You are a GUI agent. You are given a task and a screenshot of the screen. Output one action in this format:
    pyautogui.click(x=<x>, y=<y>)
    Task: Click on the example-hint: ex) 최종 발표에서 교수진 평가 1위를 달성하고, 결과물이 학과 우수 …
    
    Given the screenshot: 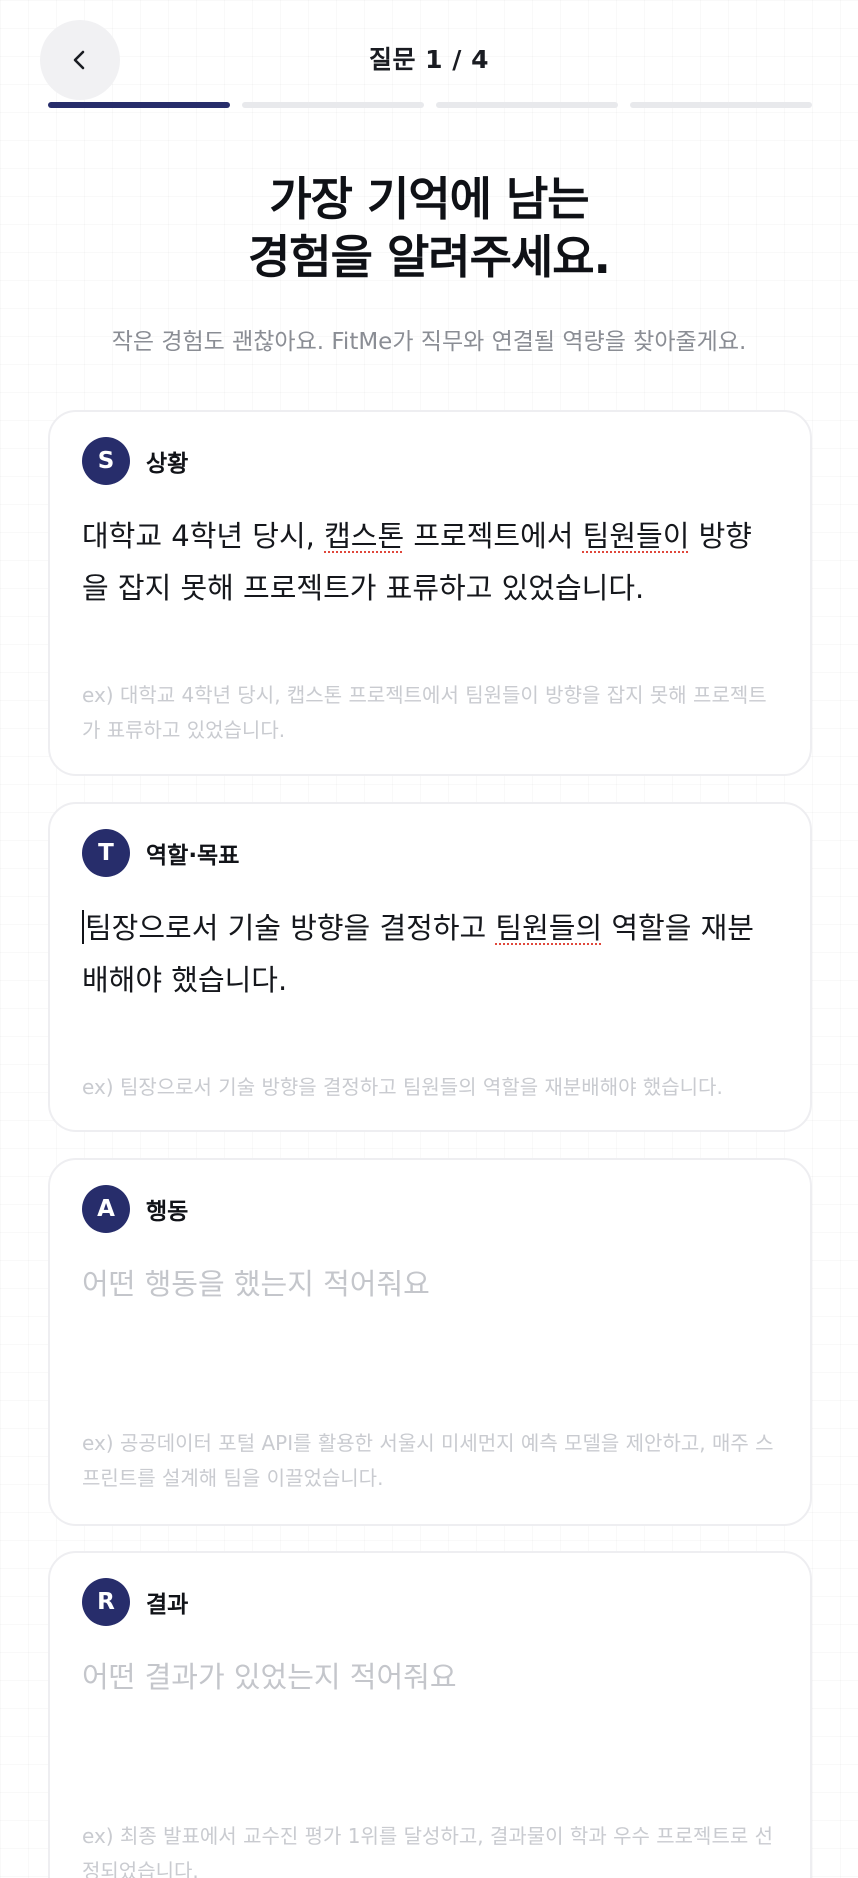 What is the action you would take?
    pyautogui.click(x=428, y=1851)
    